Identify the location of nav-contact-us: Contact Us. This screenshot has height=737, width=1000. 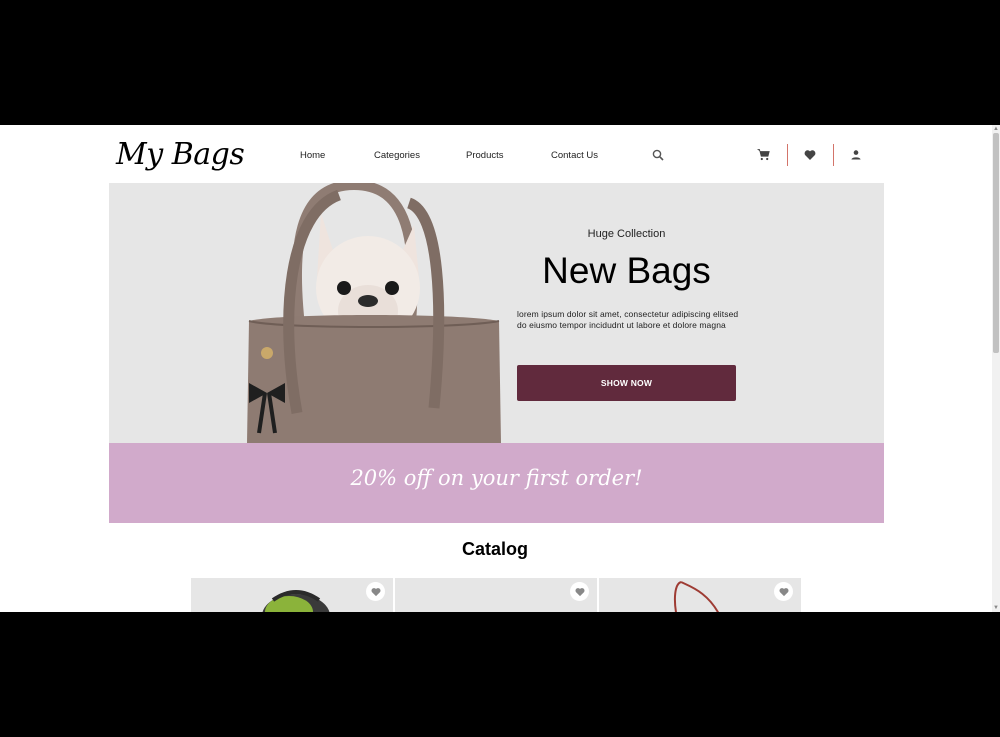
(574, 155).